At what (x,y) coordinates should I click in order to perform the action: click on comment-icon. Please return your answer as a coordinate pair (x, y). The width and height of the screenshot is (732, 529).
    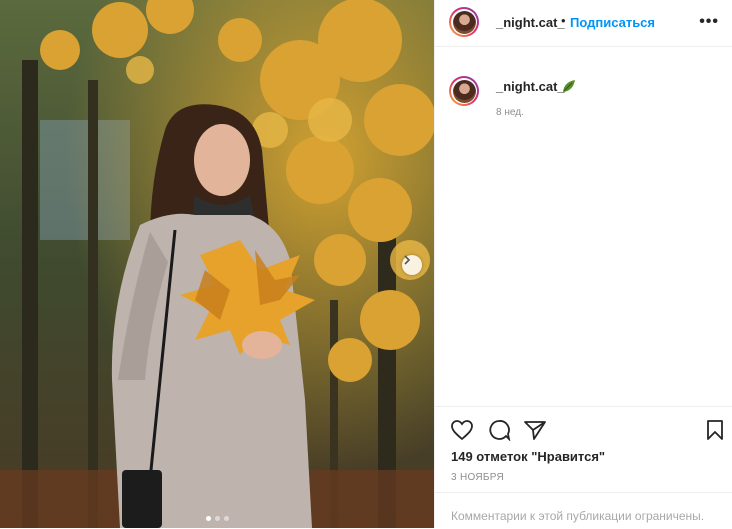
    Looking at the image, I should click on (499, 430).